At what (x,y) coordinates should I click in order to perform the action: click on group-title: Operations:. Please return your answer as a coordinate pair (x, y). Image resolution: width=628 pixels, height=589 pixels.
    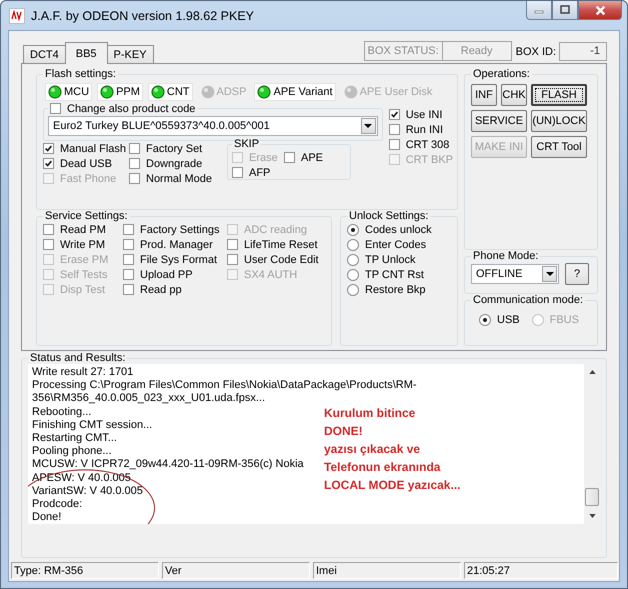
    Looking at the image, I should click on (501, 74).